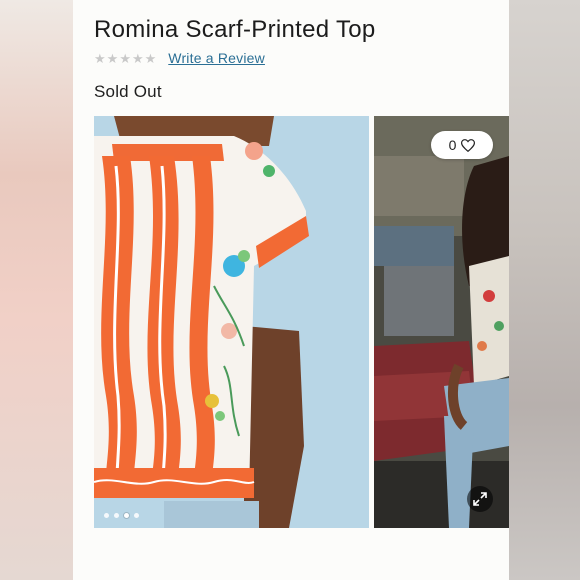 The width and height of the screenshot is (580, 580). I want to click on carousel-dot-active, so click(126, 515).